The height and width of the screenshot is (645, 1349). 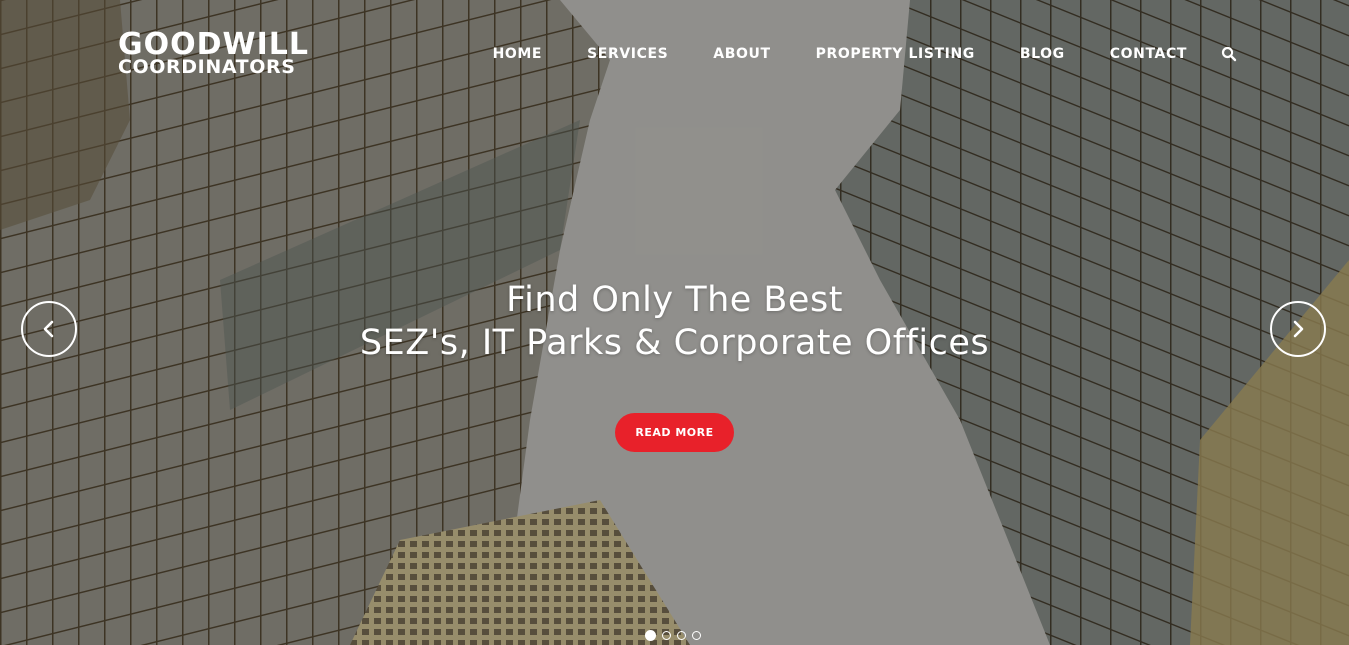 What do you see at coordinates (674, 432) in the screenshot?
I see `read-more-button: READ MORE` at bounding box center [674, 432].